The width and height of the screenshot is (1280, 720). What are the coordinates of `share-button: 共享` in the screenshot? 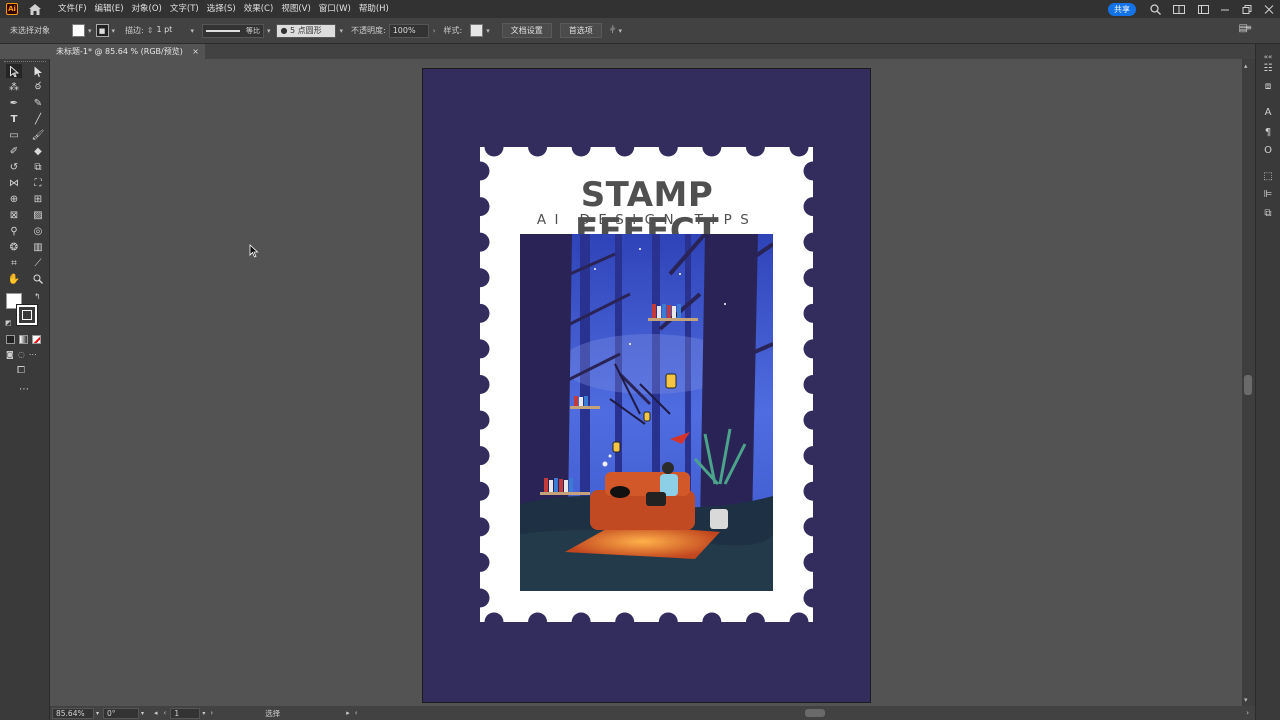 It's located at (1122, 9).